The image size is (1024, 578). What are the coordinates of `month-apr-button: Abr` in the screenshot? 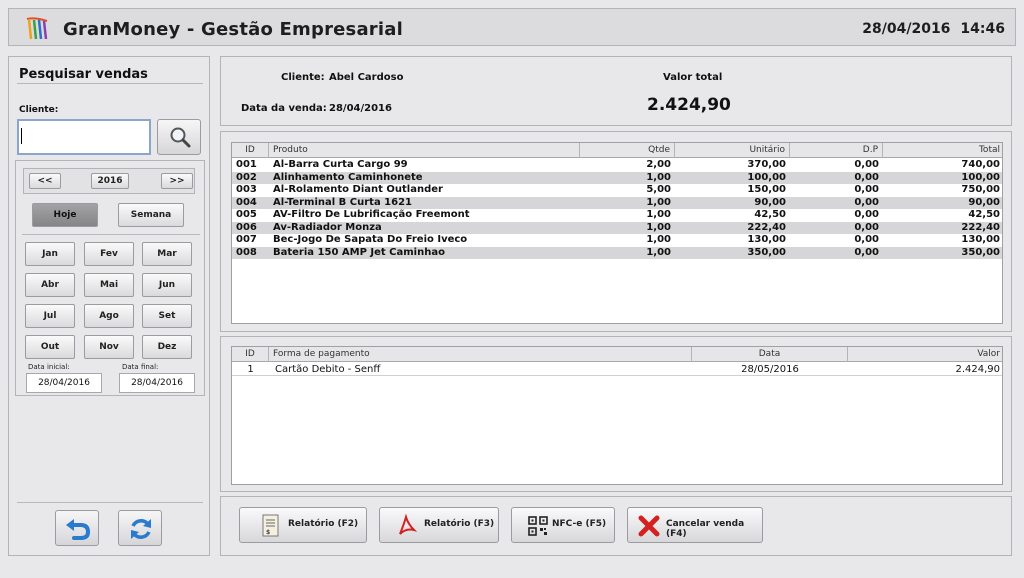 It's located at (50, 285).